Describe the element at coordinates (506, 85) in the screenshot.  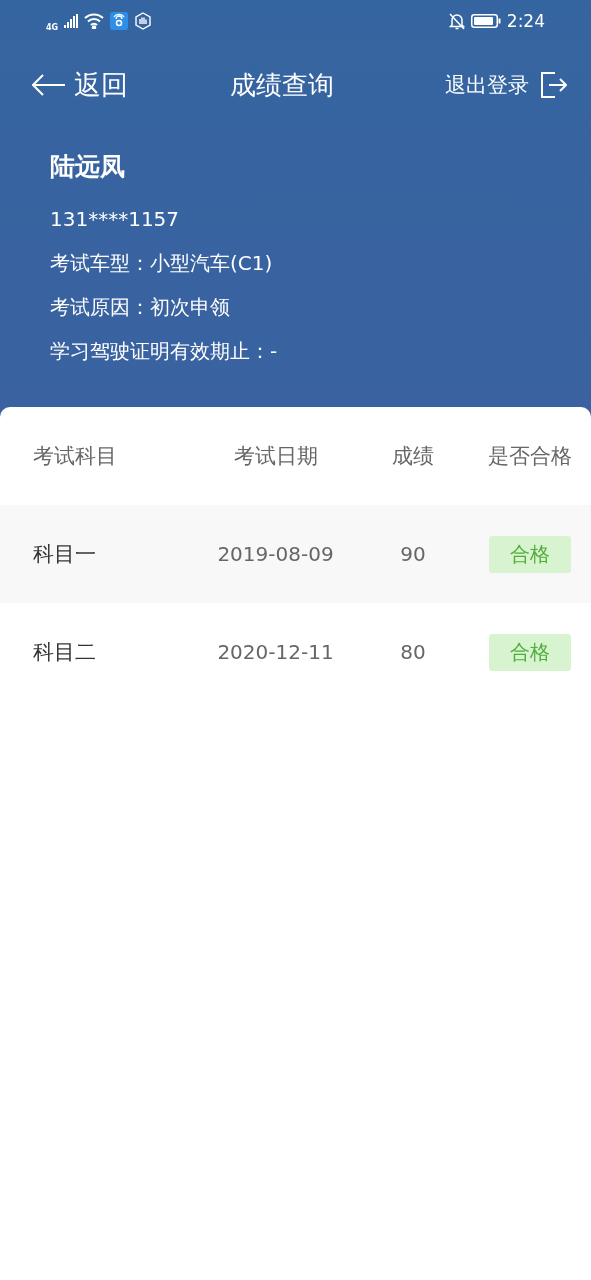
I see `logout-button: 退出登录` at that location.